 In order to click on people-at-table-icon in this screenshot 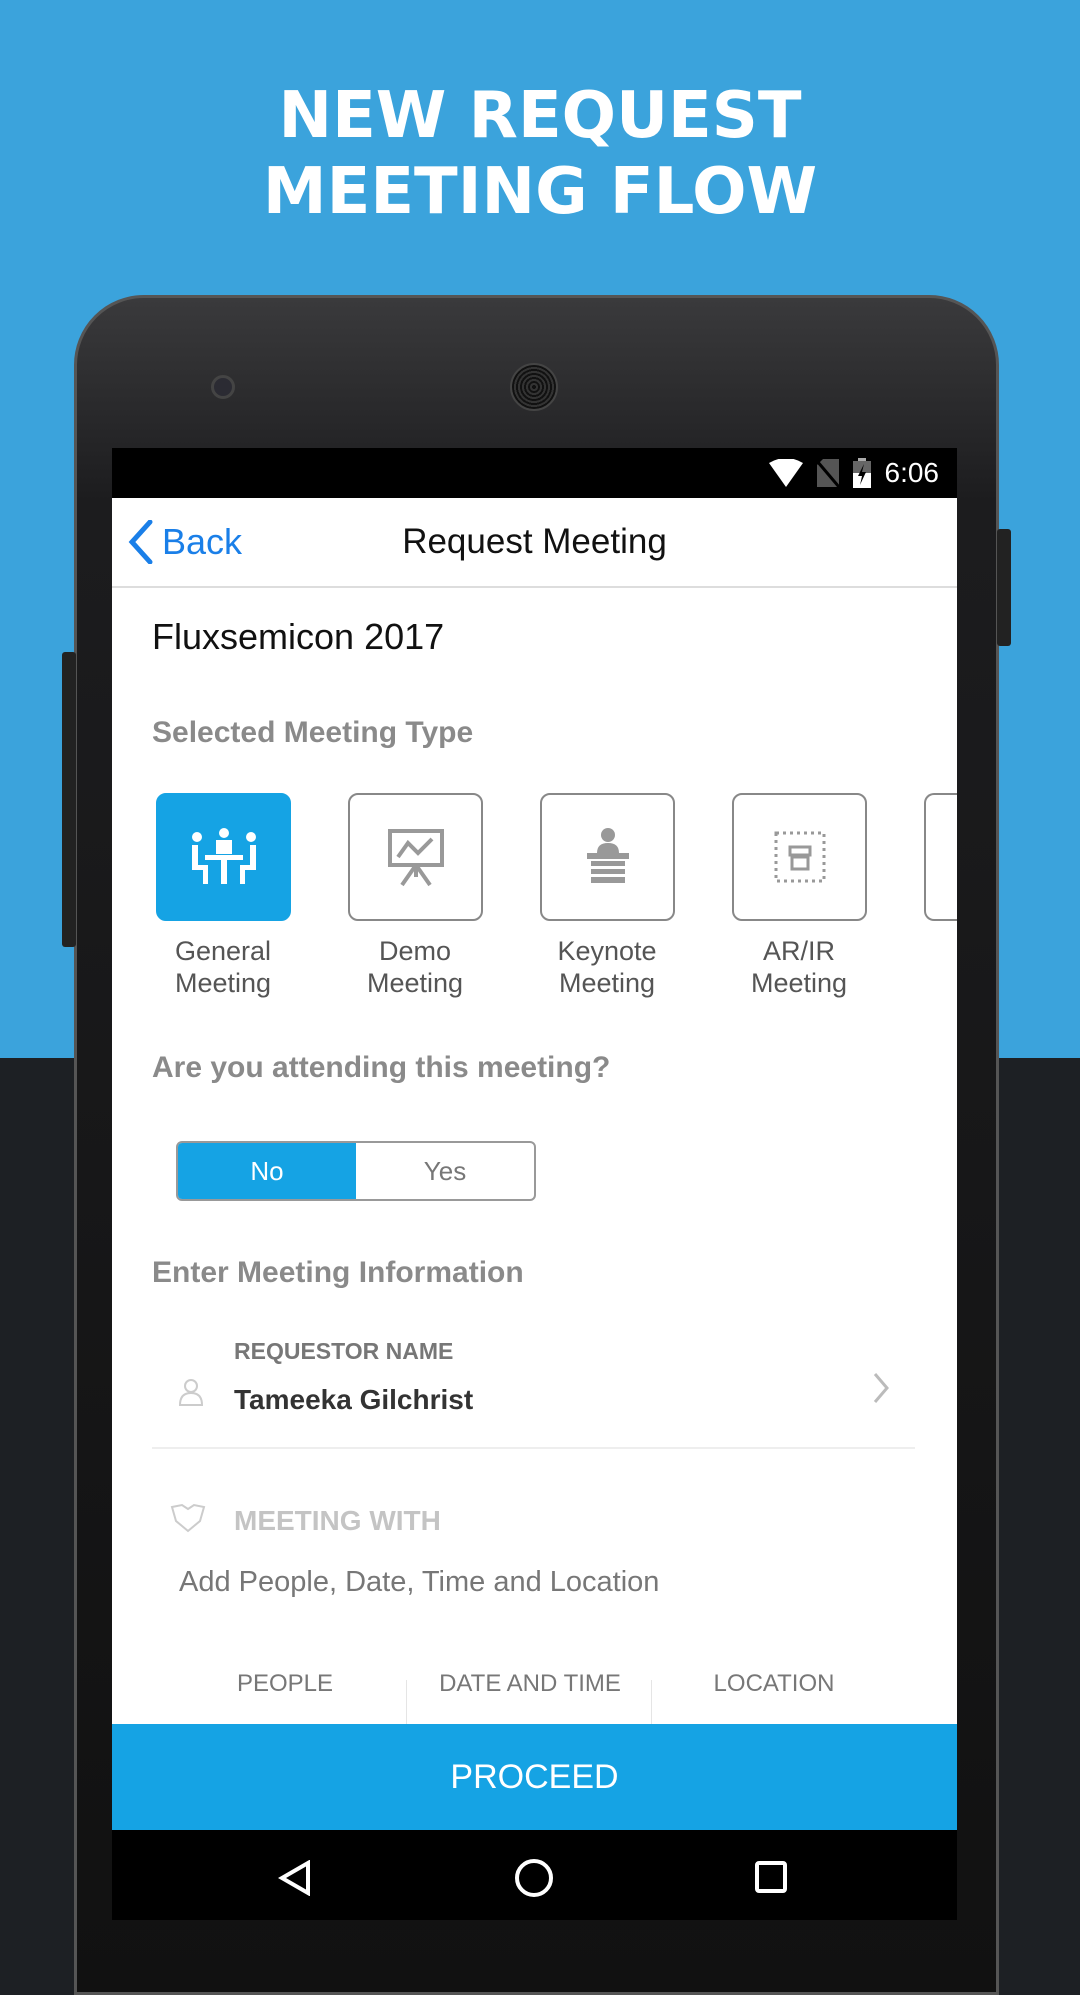, I will do `click(223, 856)`.